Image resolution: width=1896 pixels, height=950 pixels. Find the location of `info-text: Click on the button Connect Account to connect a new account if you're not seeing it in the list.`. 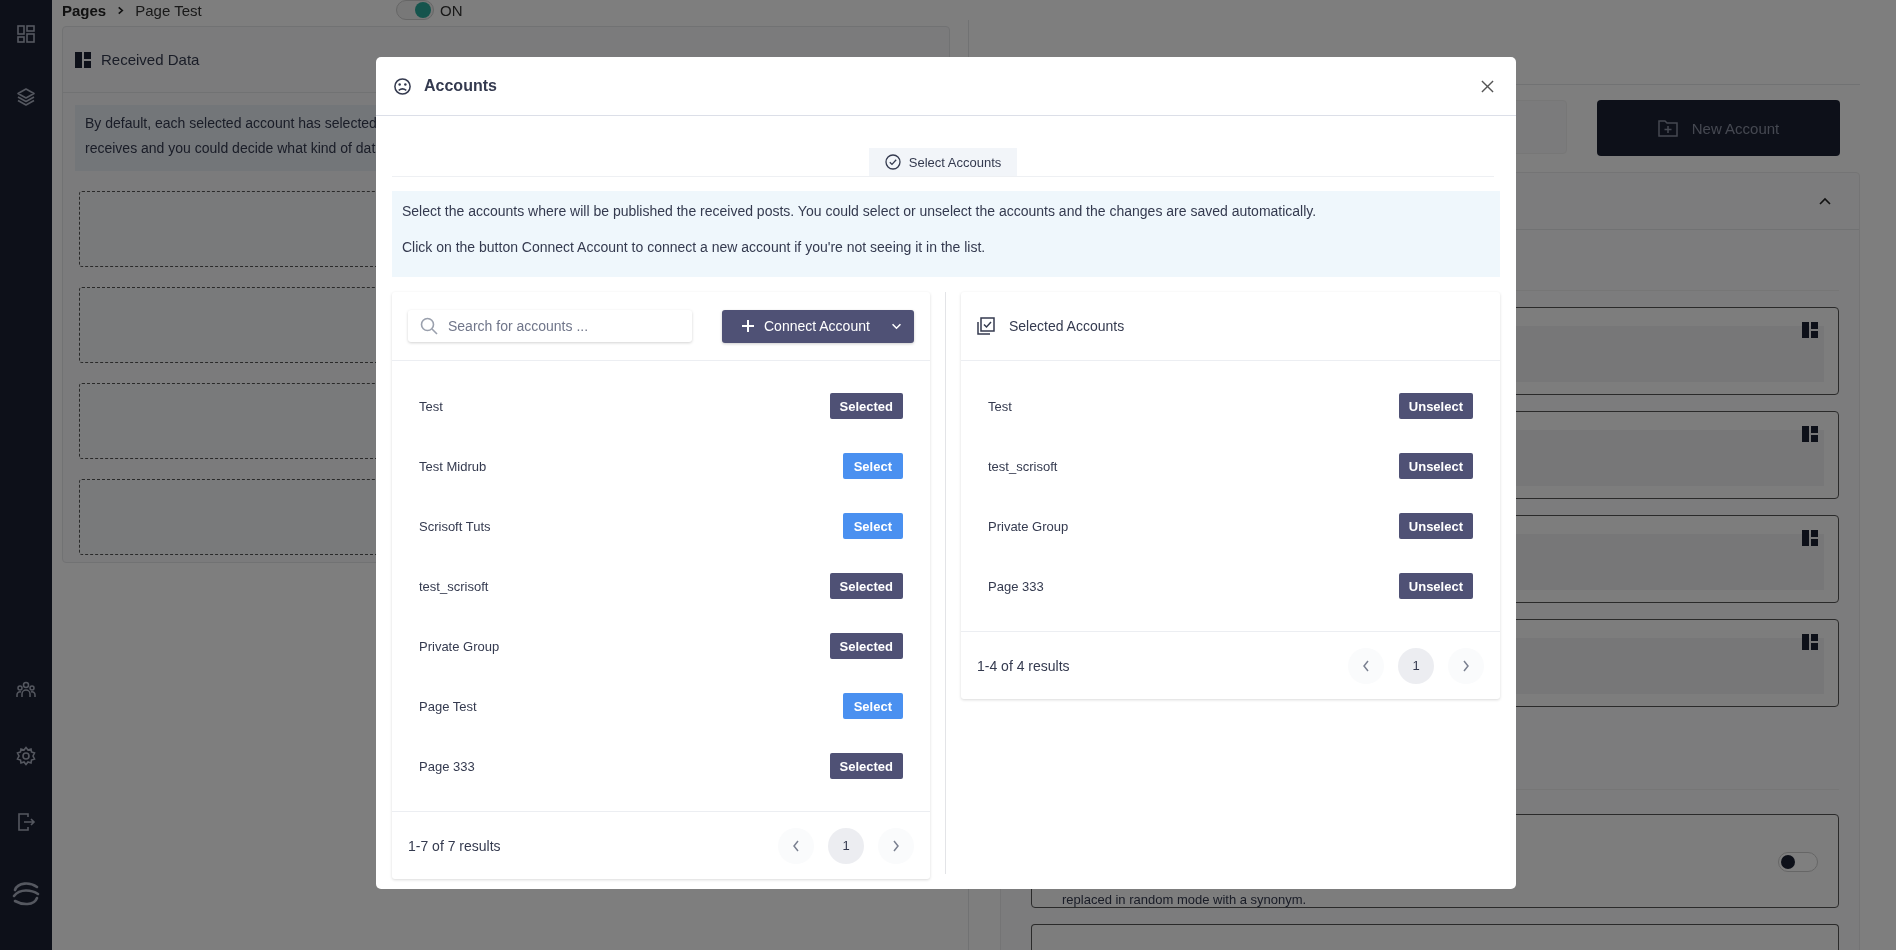

info-text: Click on the button Connect Account to connect a new account if you're not seeing it in the list. is located at coordinates (694, 247).